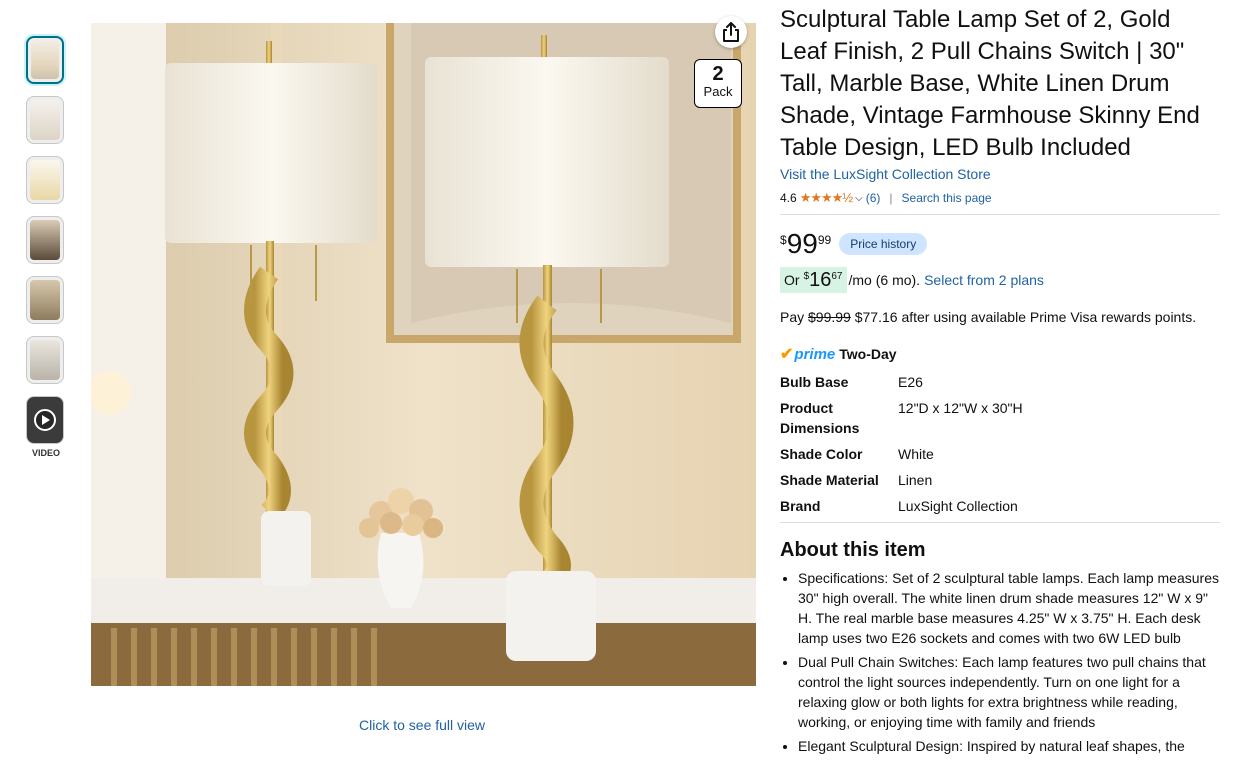 Image resolution: width=1245 pixels, height=762 pixels. What do you see at coordinates (802, 243) in the screenshot?
I see `price-whole: 99` at bounding box center [802, 243].